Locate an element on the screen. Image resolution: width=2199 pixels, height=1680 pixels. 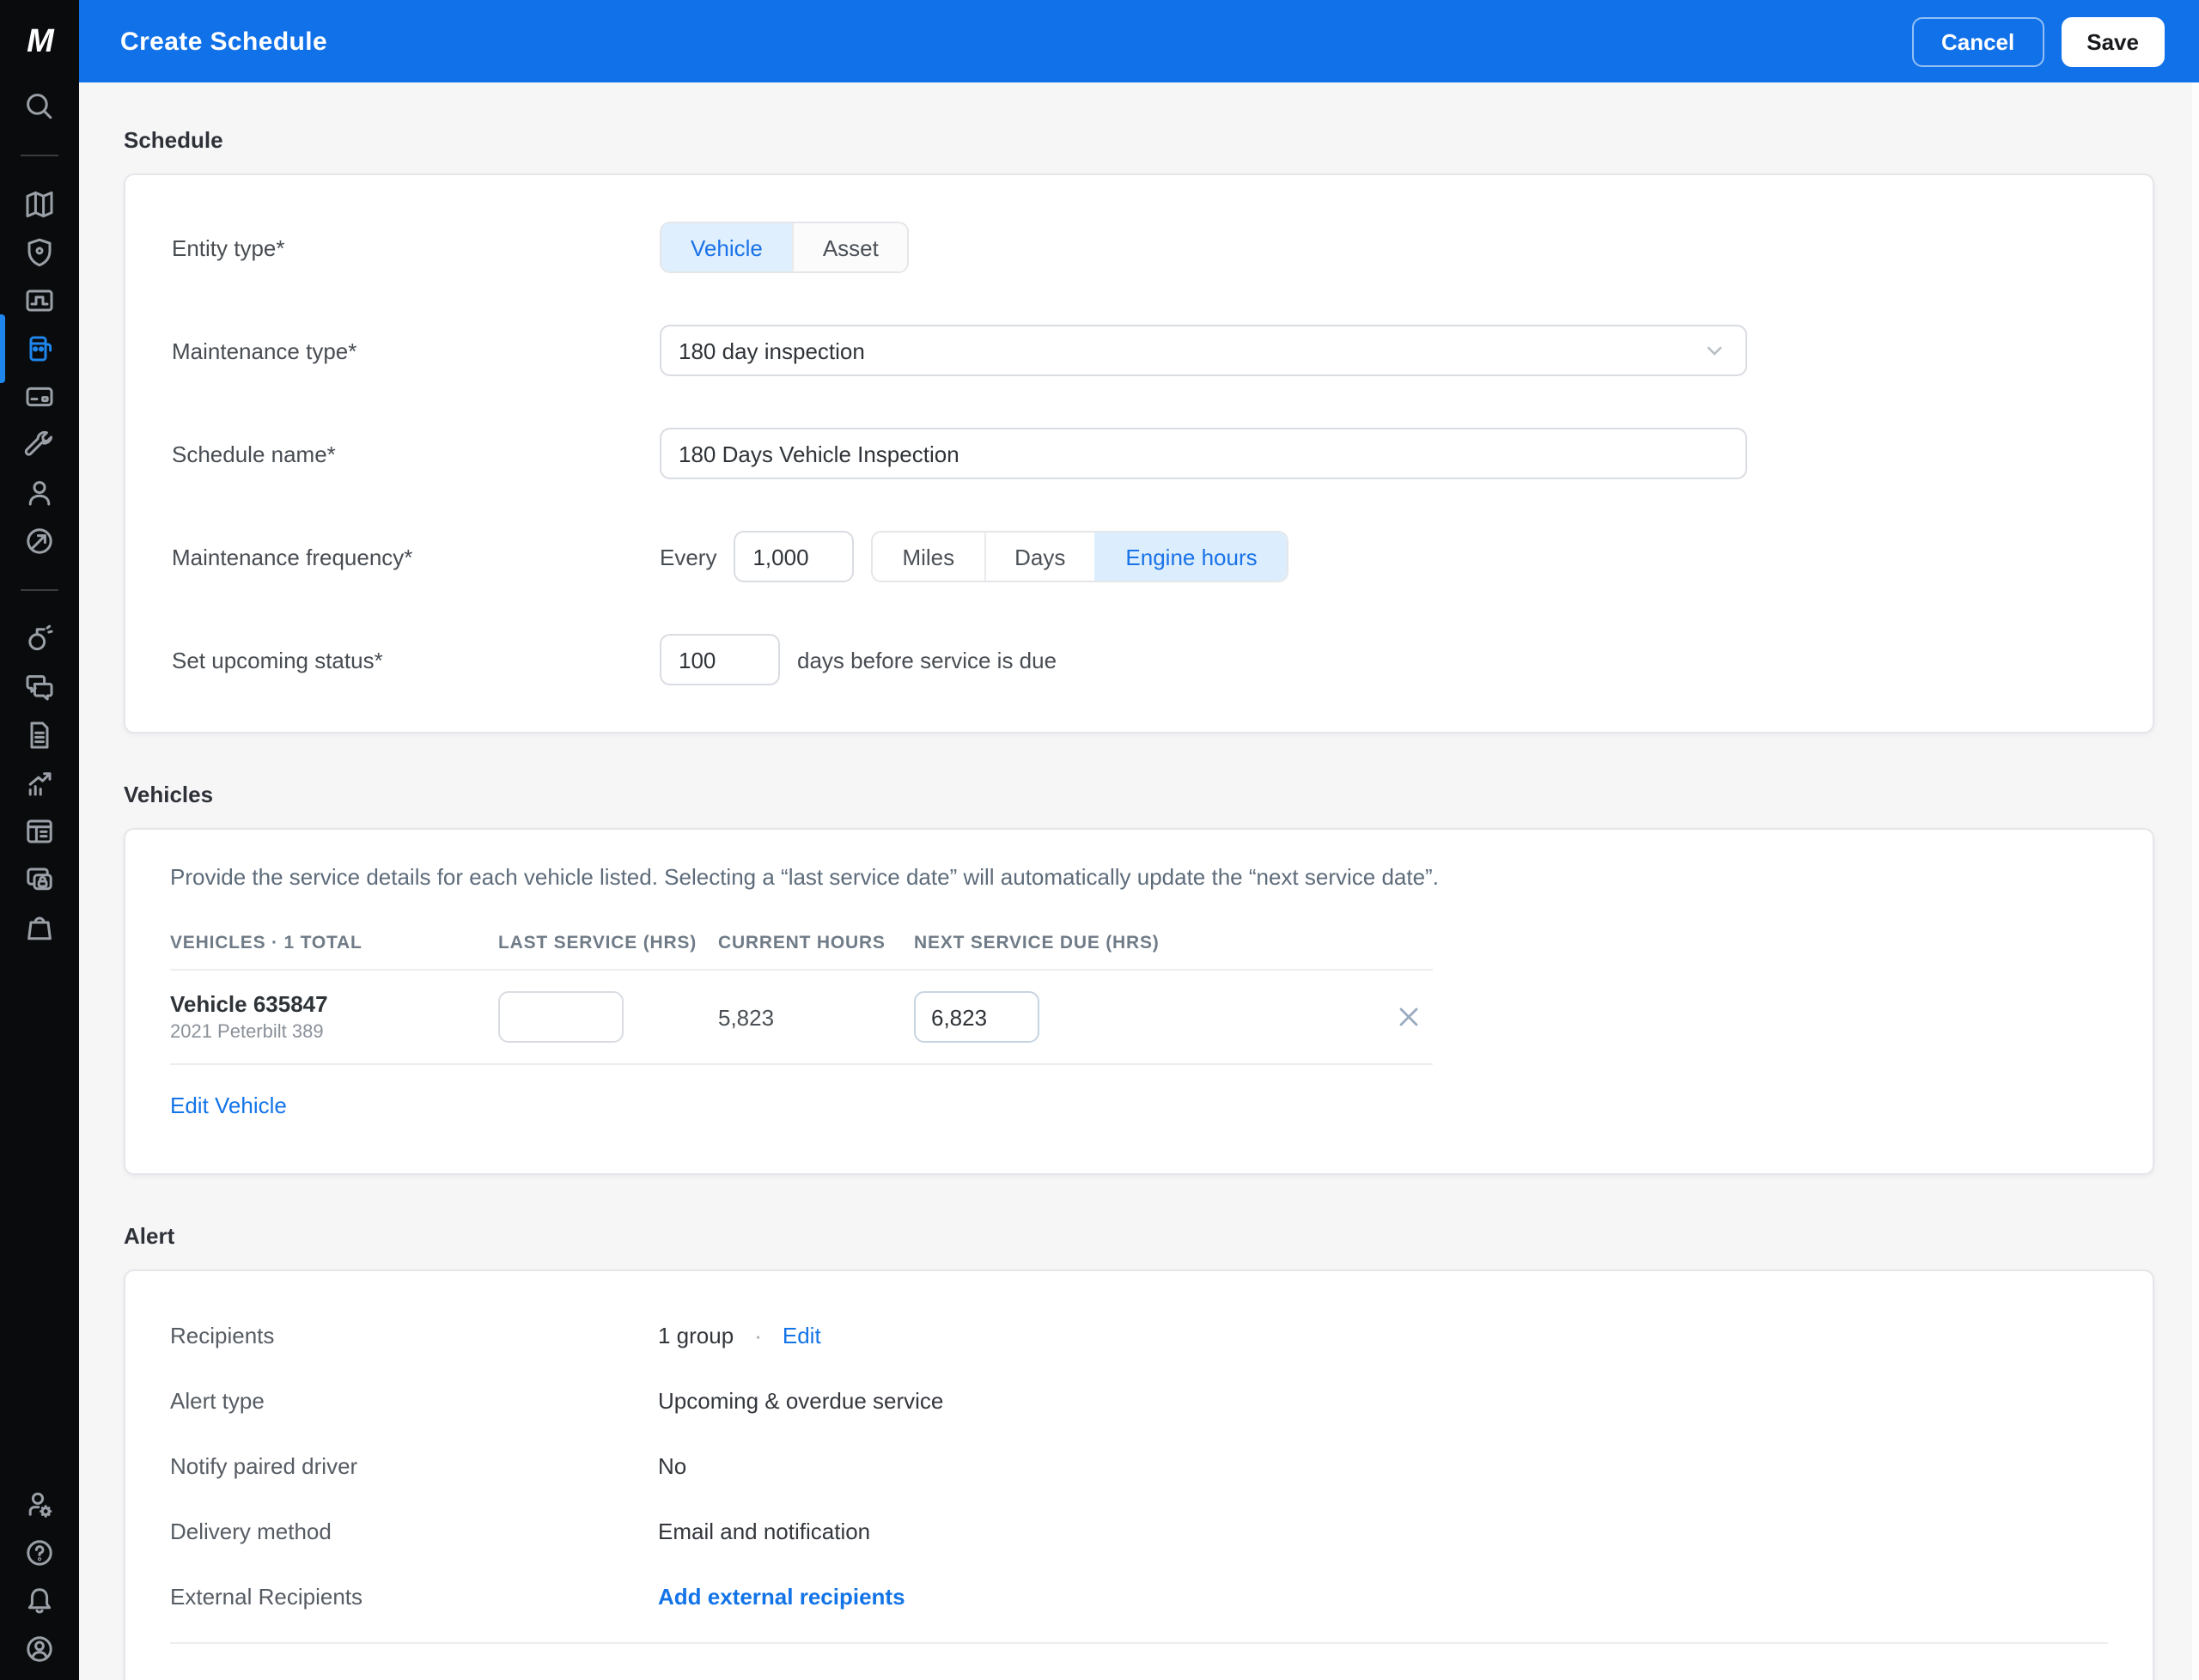
delivery-method-label: Delivery method is located at coordinates (251, 1532).